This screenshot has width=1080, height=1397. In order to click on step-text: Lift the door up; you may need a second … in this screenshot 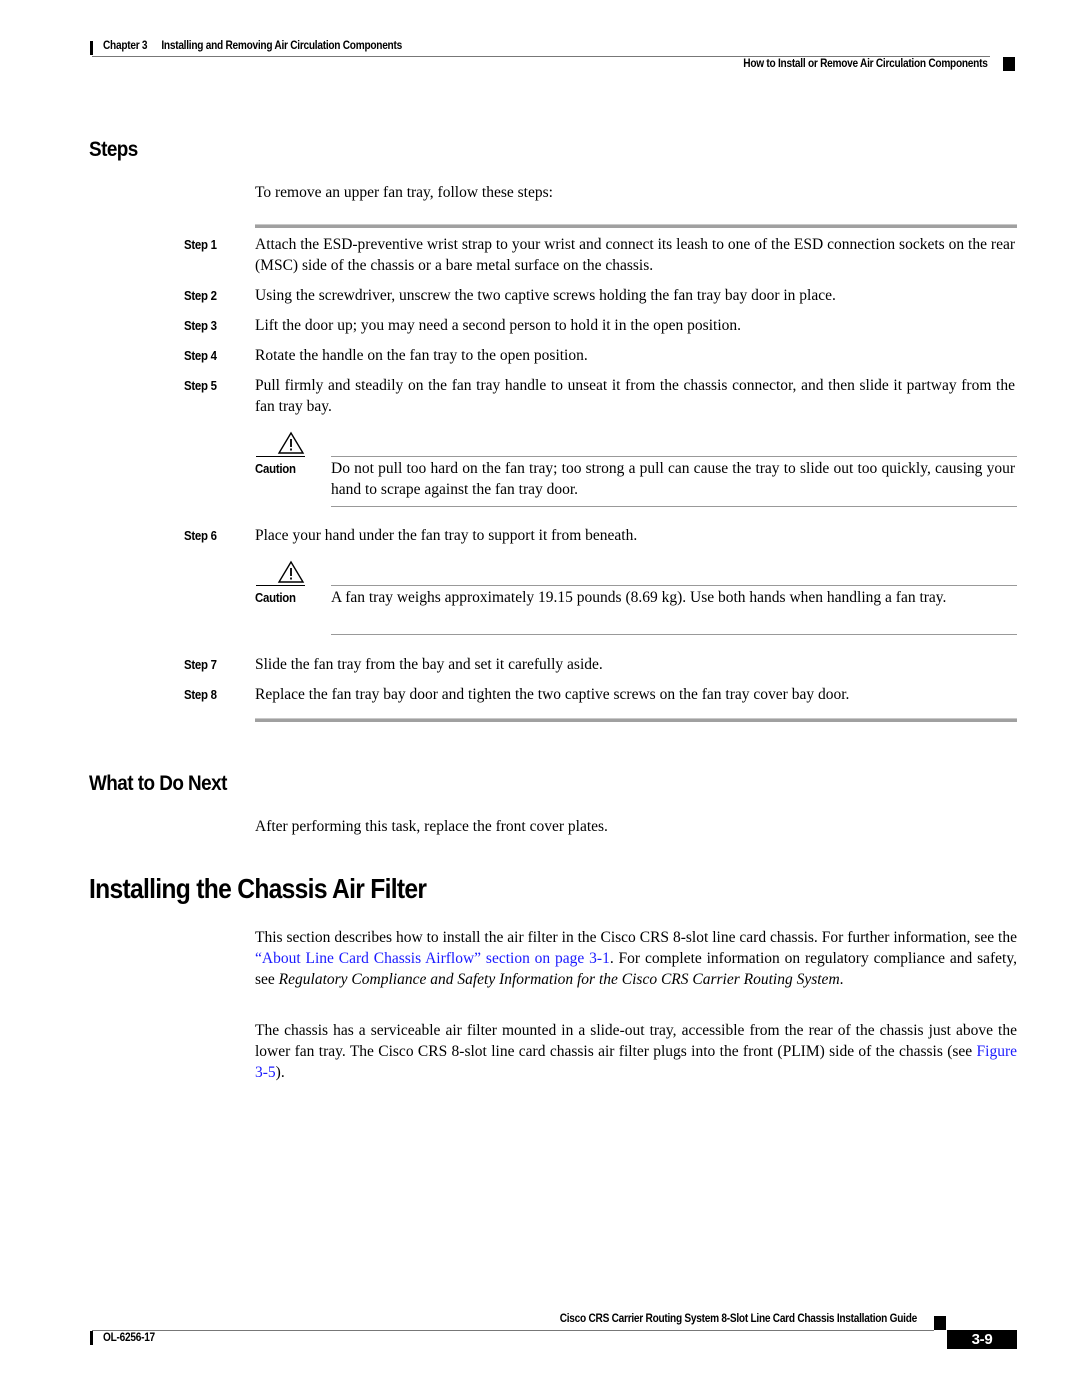, I will do `click(498, 325)`.